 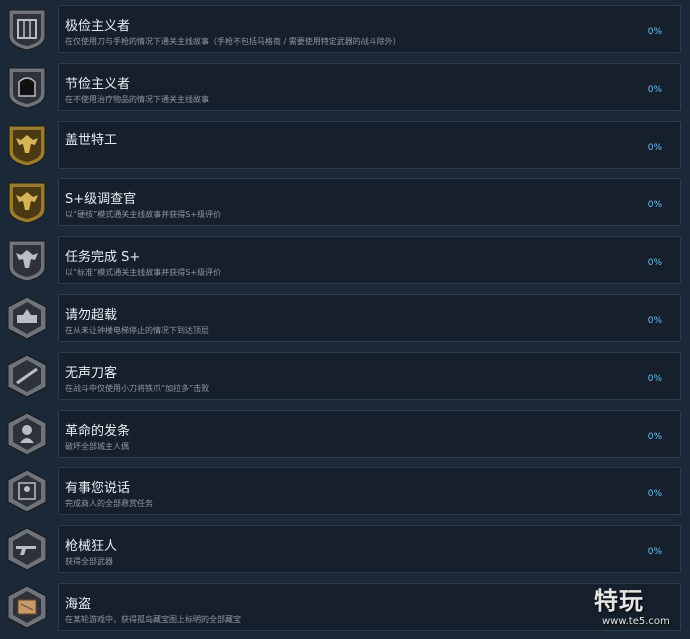 What do you see at coordinates (369, 549) in the screenshot?
I see `achievement-box: 枪械狂人 获得全部武器 0%` at bounding box center [369, 549].